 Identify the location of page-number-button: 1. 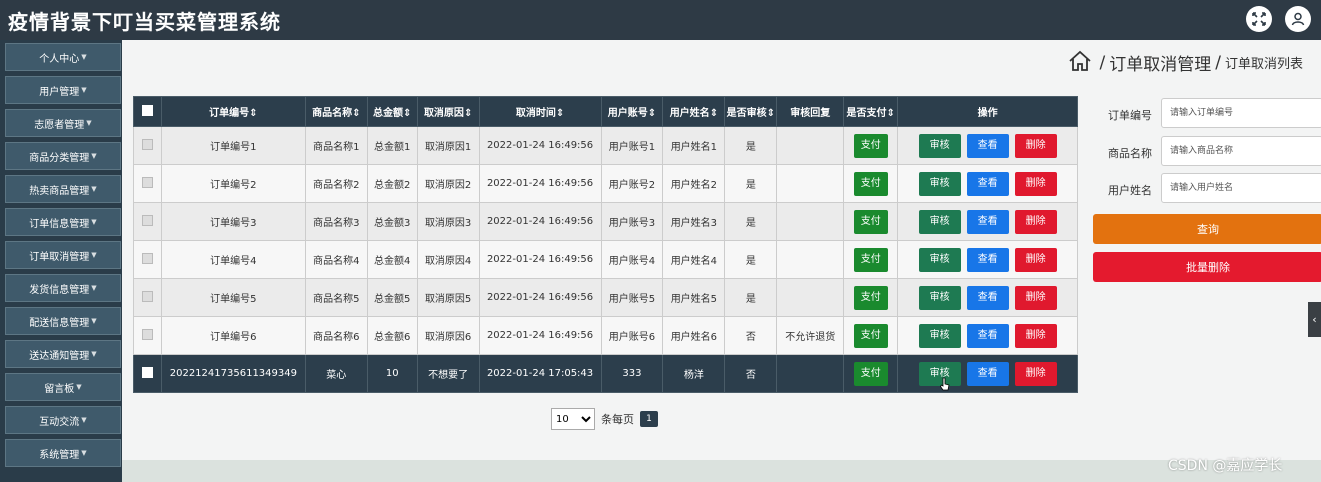
(649, 419).